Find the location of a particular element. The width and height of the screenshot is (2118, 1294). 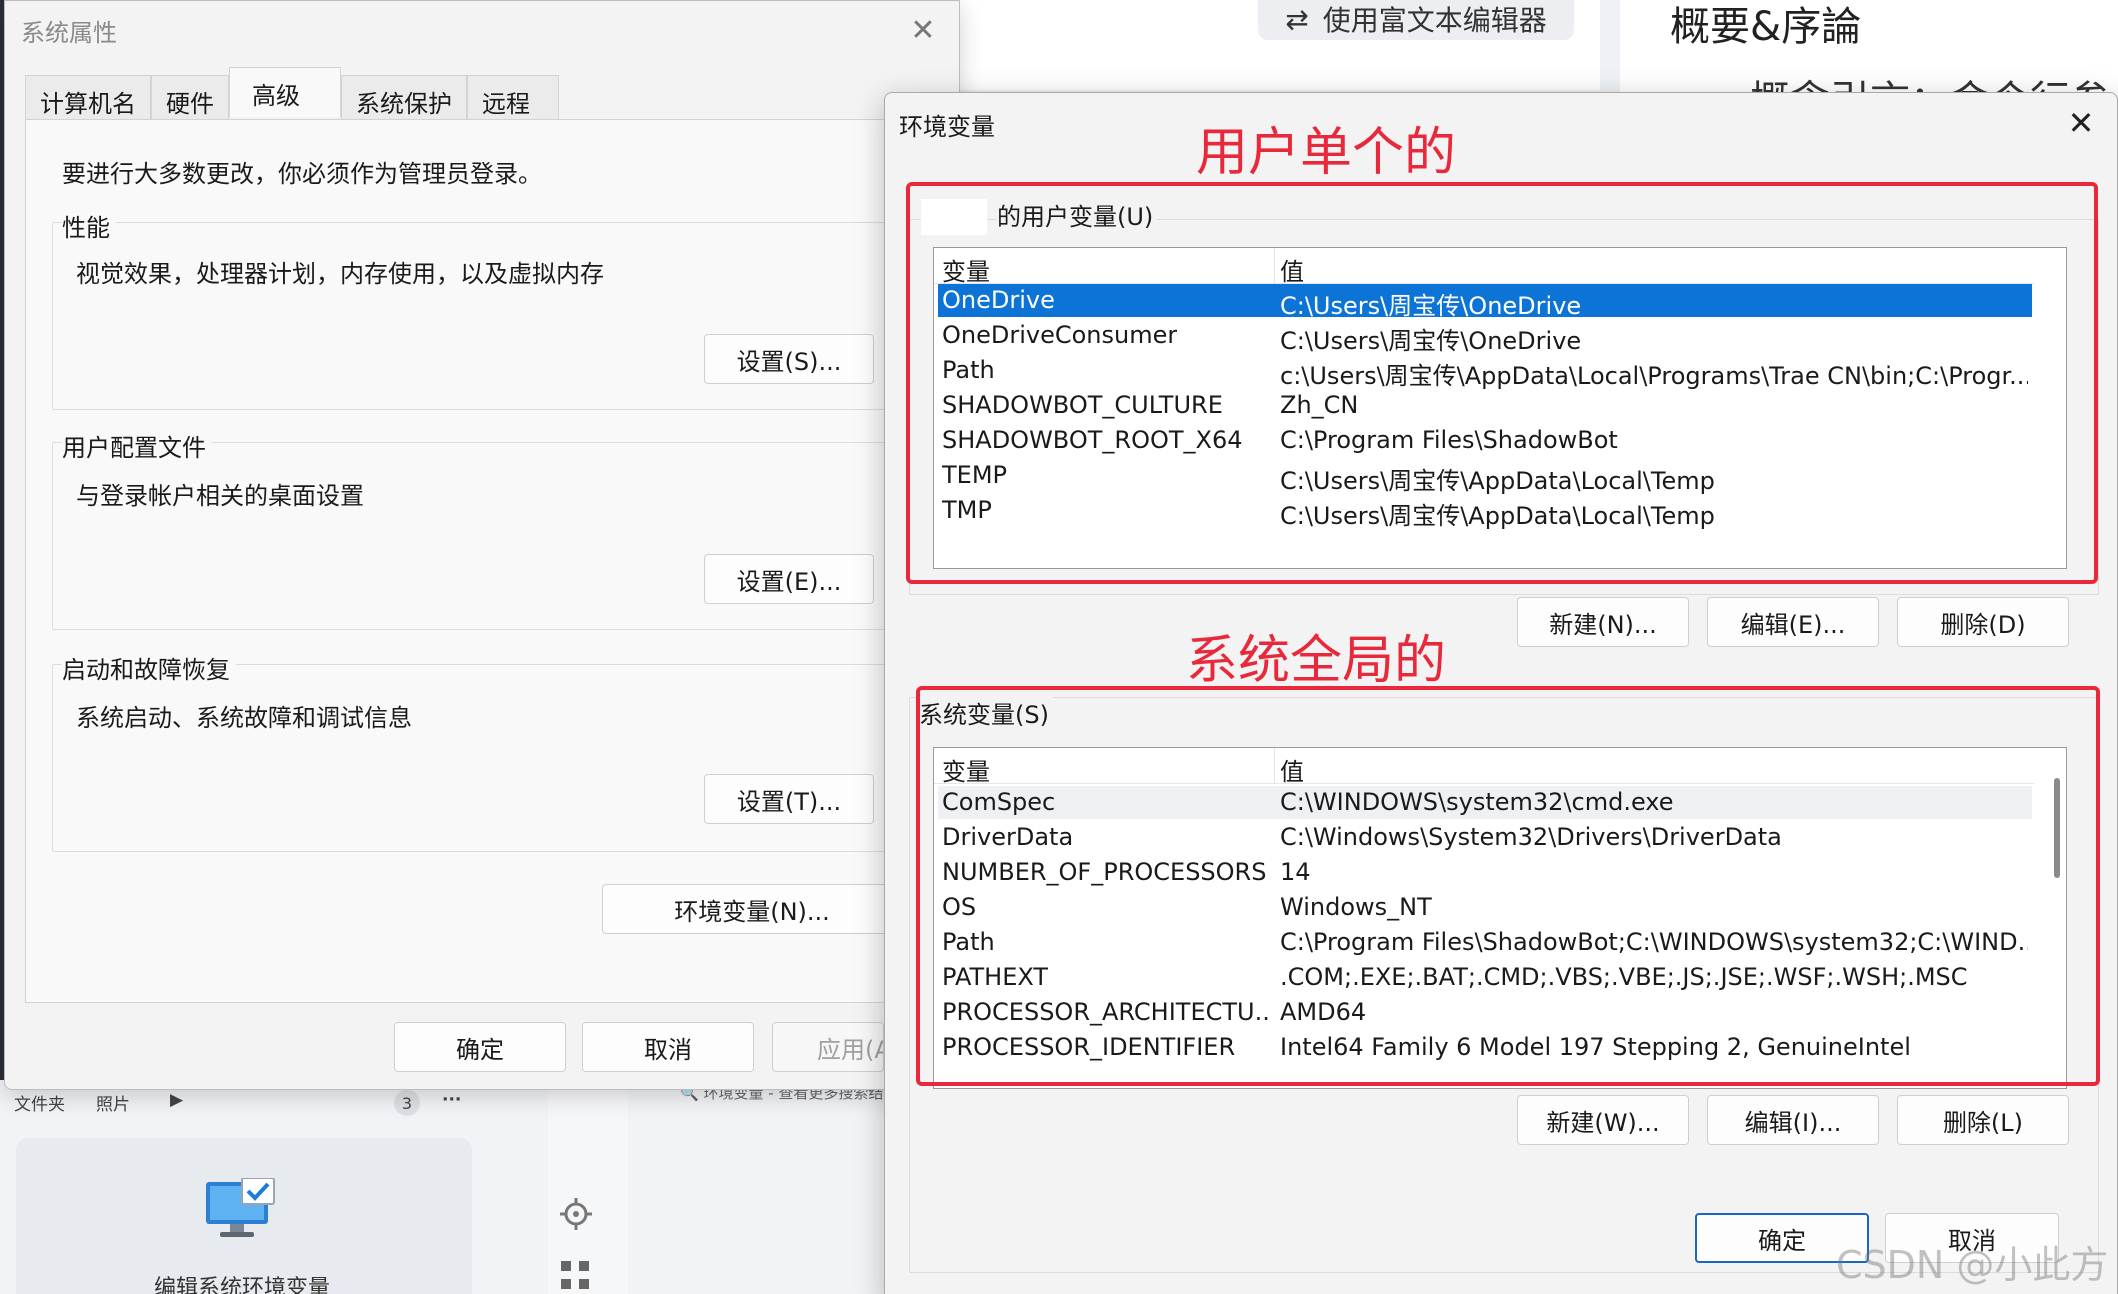

best-match-label: 编辑系统环境变量 is located at coordinates (242, 1285).